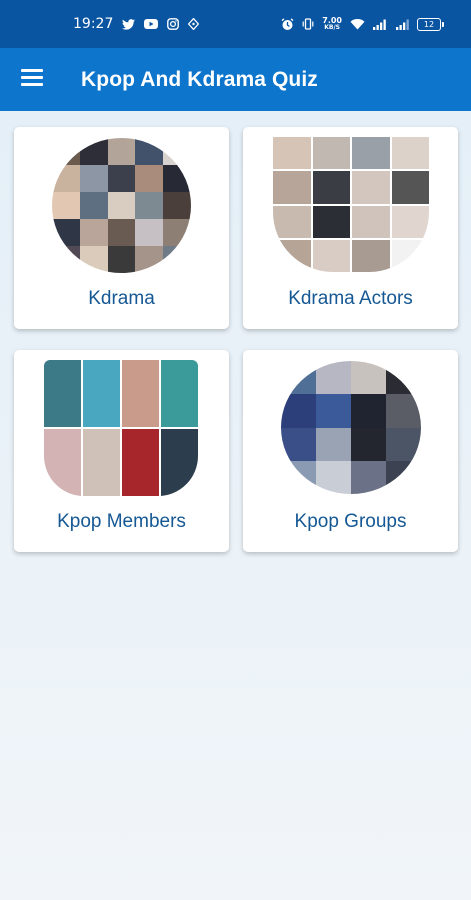 Image resolution: width=471 pixels, height=900 pixels. What do you see at coordinates (199, 79) in the screenshot?
I see `app-title: Kpop And Kdrama Quiz` at bounding box center [199, 79].